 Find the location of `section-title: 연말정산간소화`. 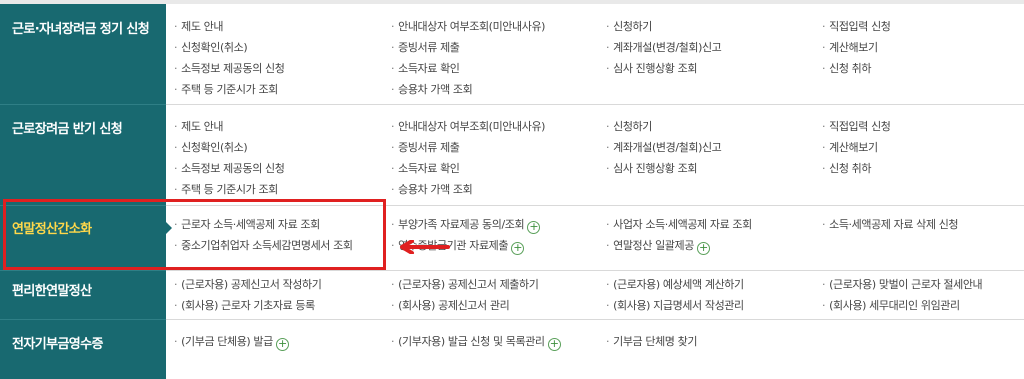

section-title: 연말정산간소화 is located at coordinates (52, 227).